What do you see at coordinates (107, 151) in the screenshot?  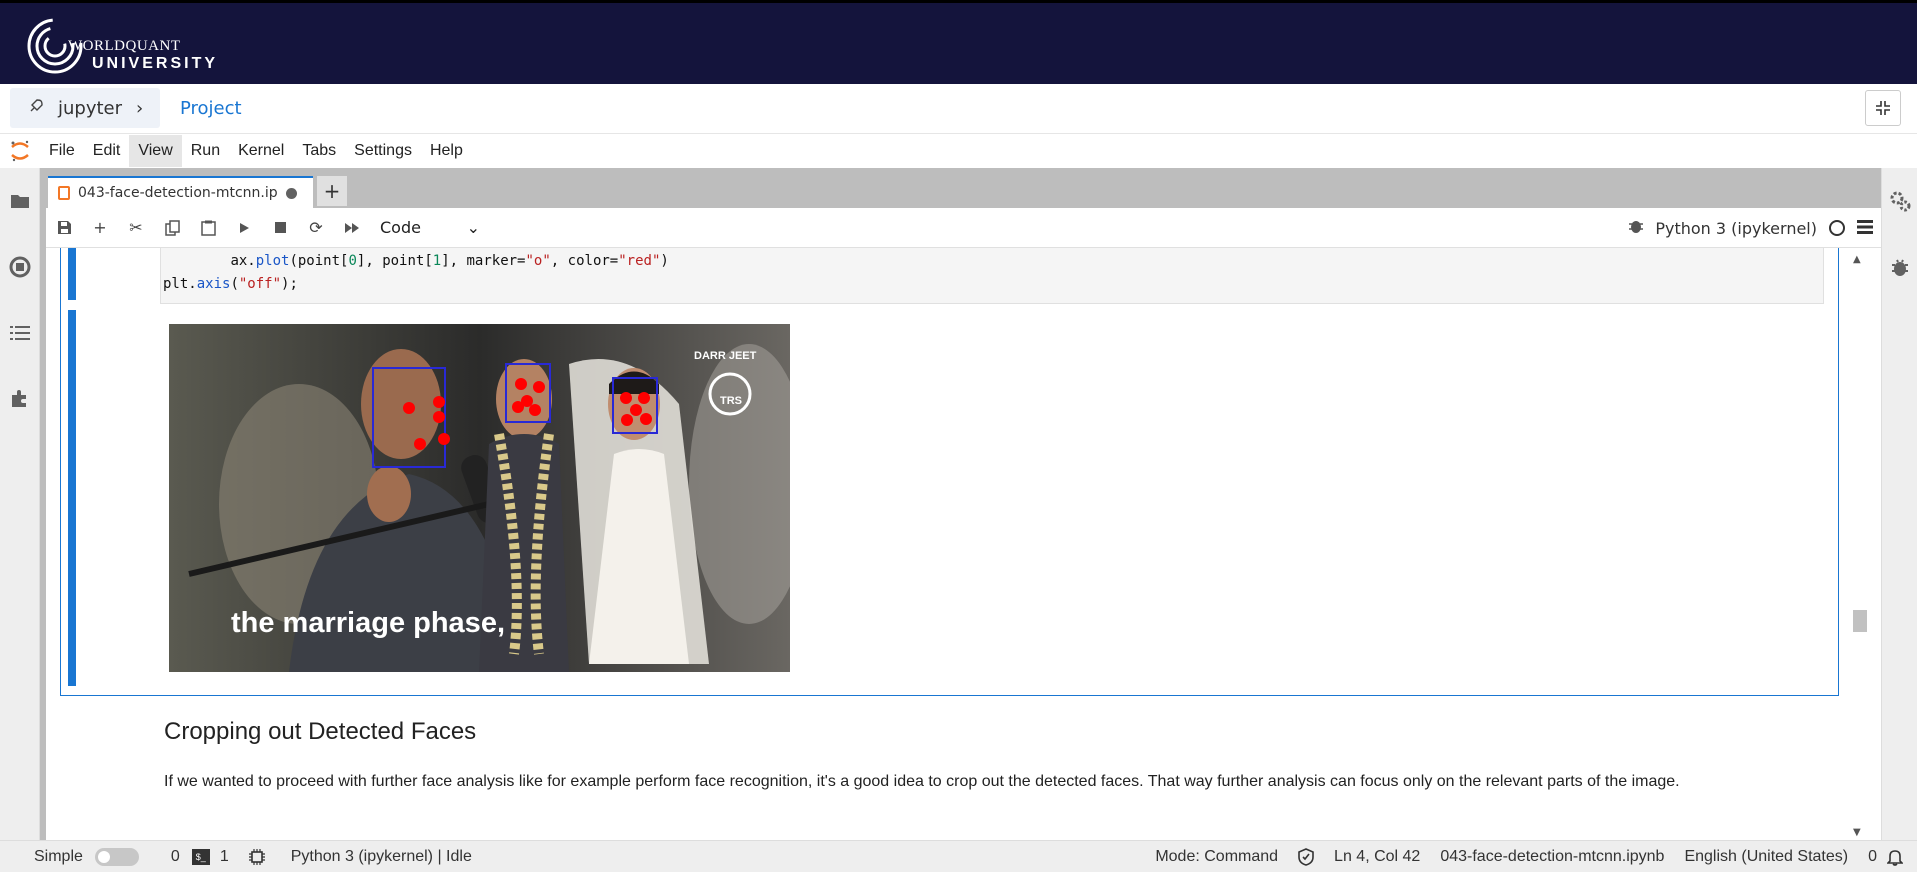 I see `menu-edit: Edit` at bounding box center [107, 151].